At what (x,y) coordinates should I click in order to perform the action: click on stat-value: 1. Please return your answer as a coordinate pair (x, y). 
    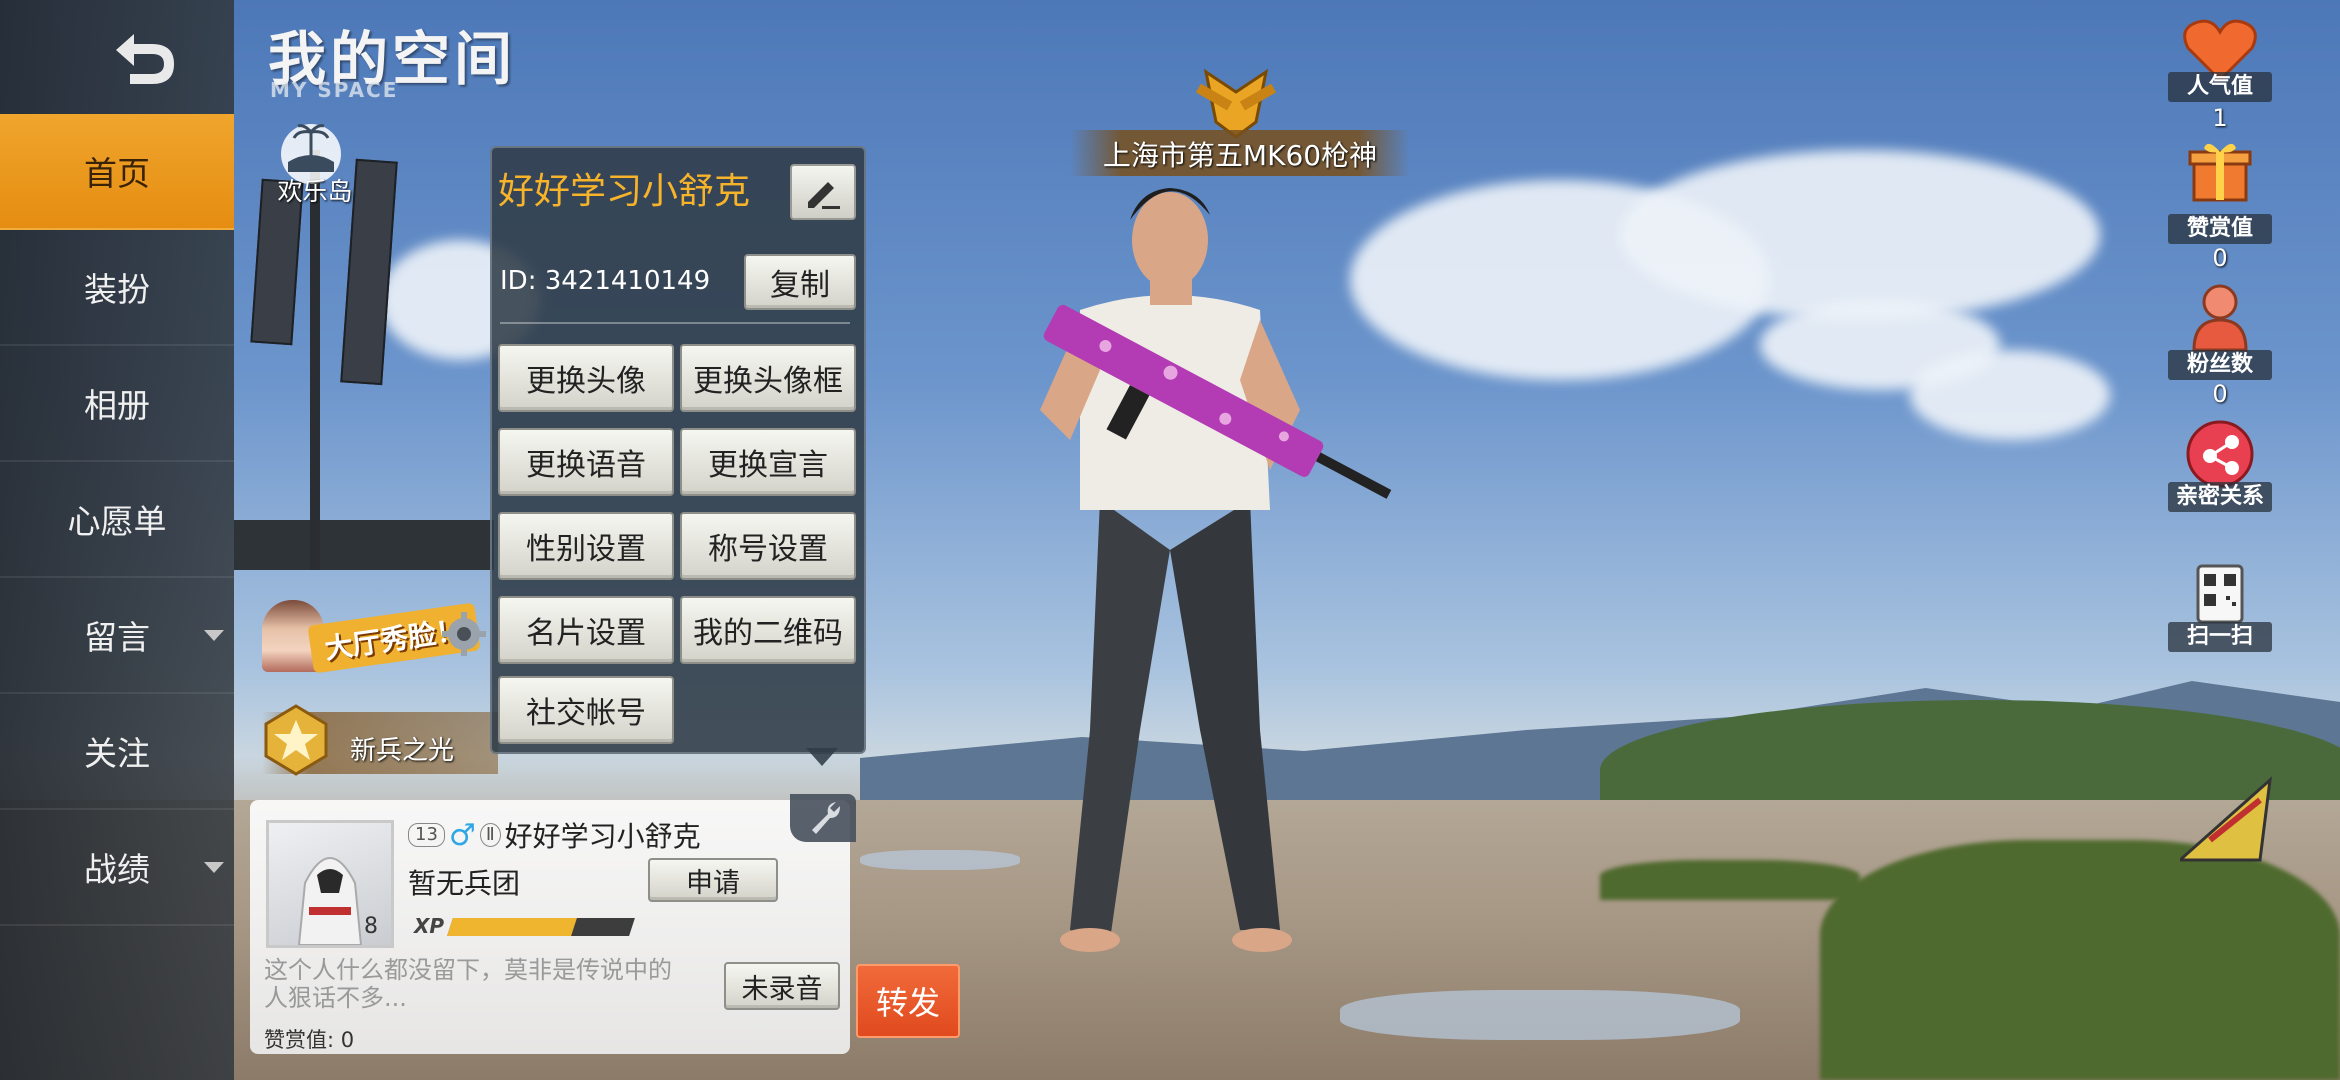
    Looking at the image, I should click on (2220, 118).